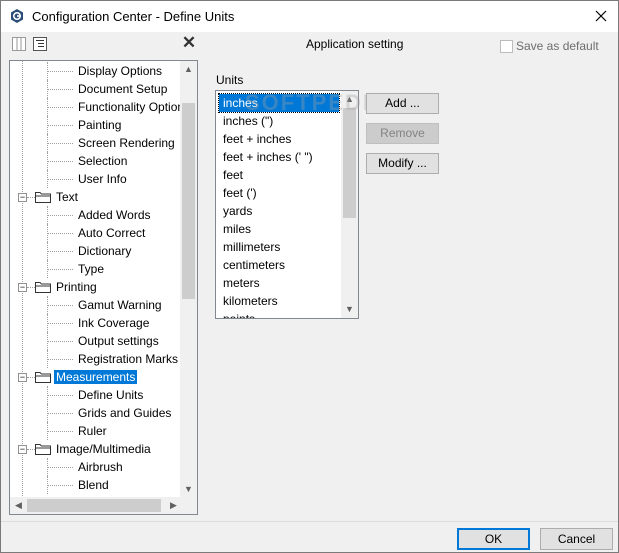  I want to click on units-vertical-scrollbar: ▲ ▼, so click(349, 204).